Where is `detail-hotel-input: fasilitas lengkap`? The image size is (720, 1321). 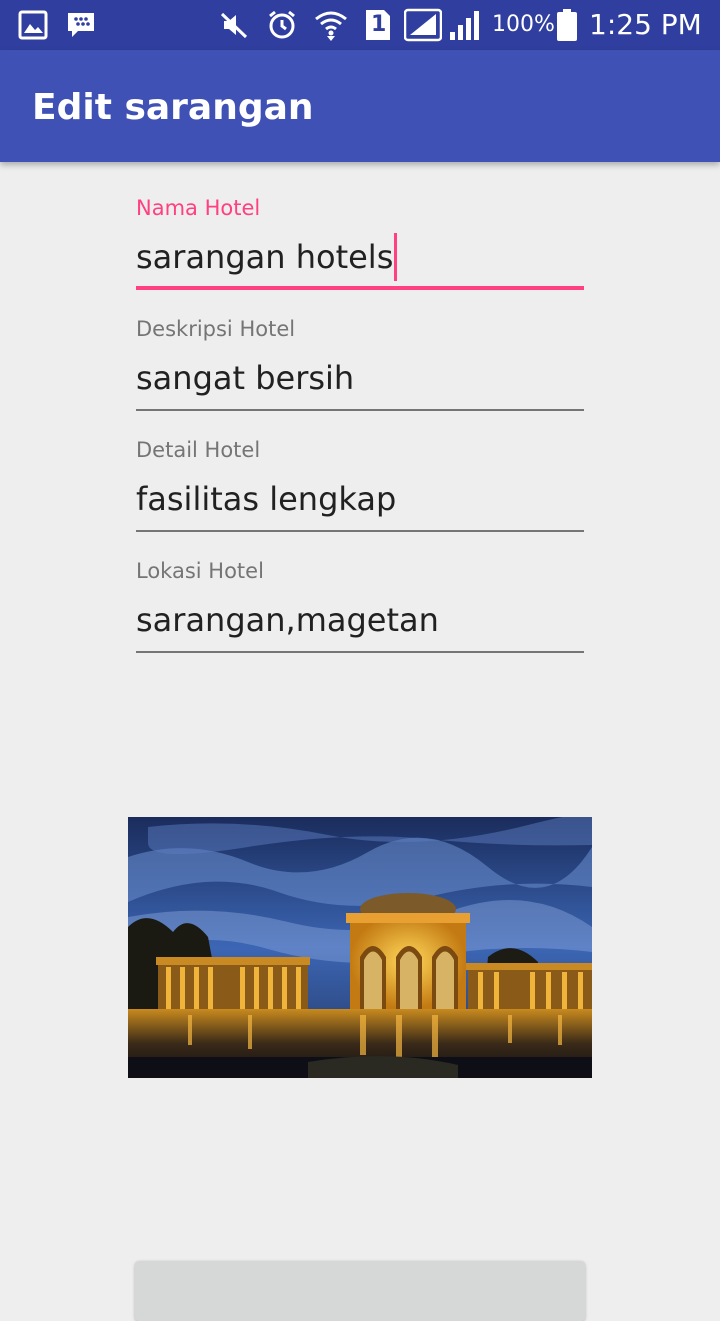
detail-hotel-input: fasilitas lengkap is located at coordinates (360, 499).